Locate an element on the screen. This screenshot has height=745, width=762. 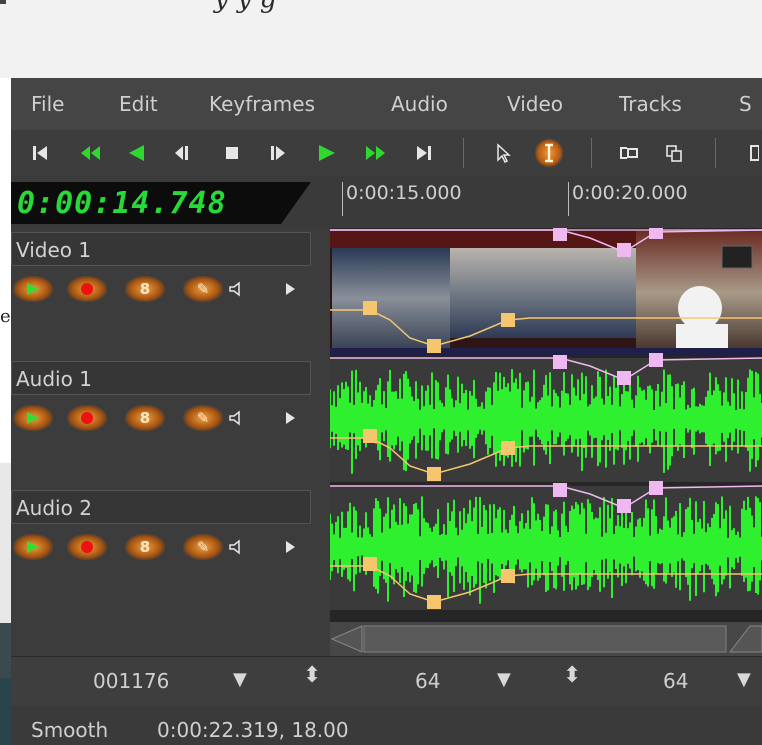
track-header: Video 1 8 ✎ is located at coordinates (163, 296).